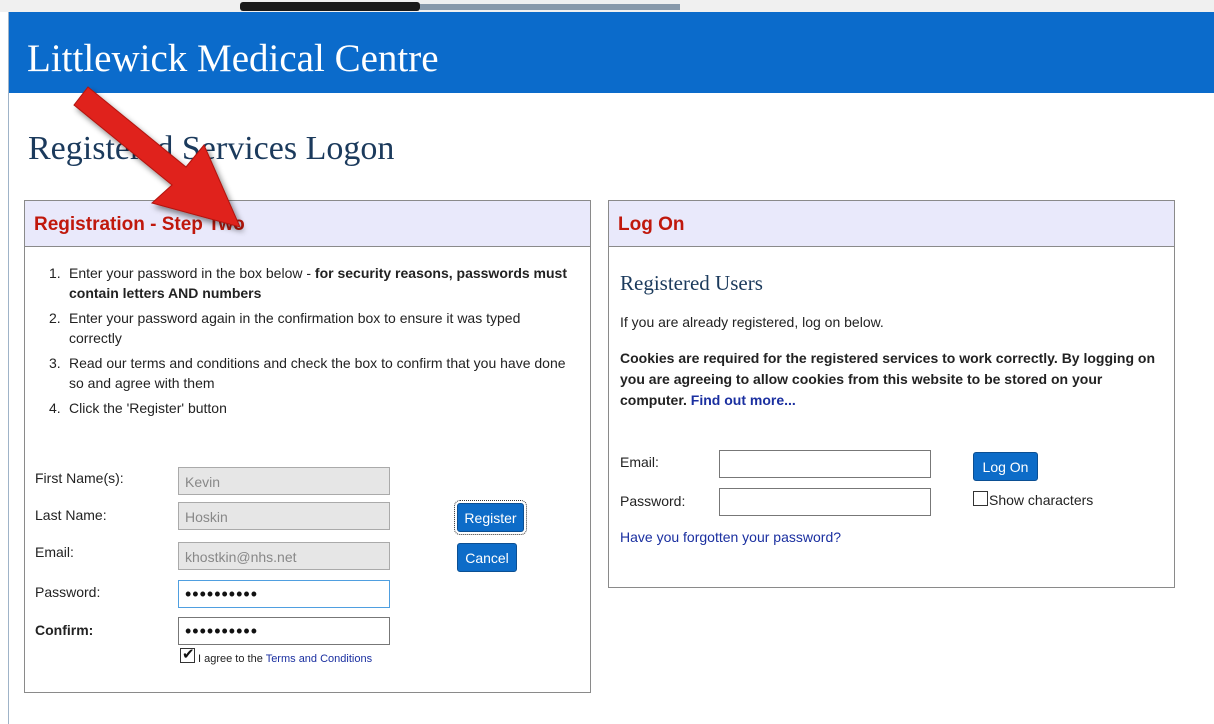 The image size is (1214, 724). What do you see at coordinates (284, 631) in the screenshot?
I see `confirm-password-field: ••••••••••` at bounding box center [284, 631].